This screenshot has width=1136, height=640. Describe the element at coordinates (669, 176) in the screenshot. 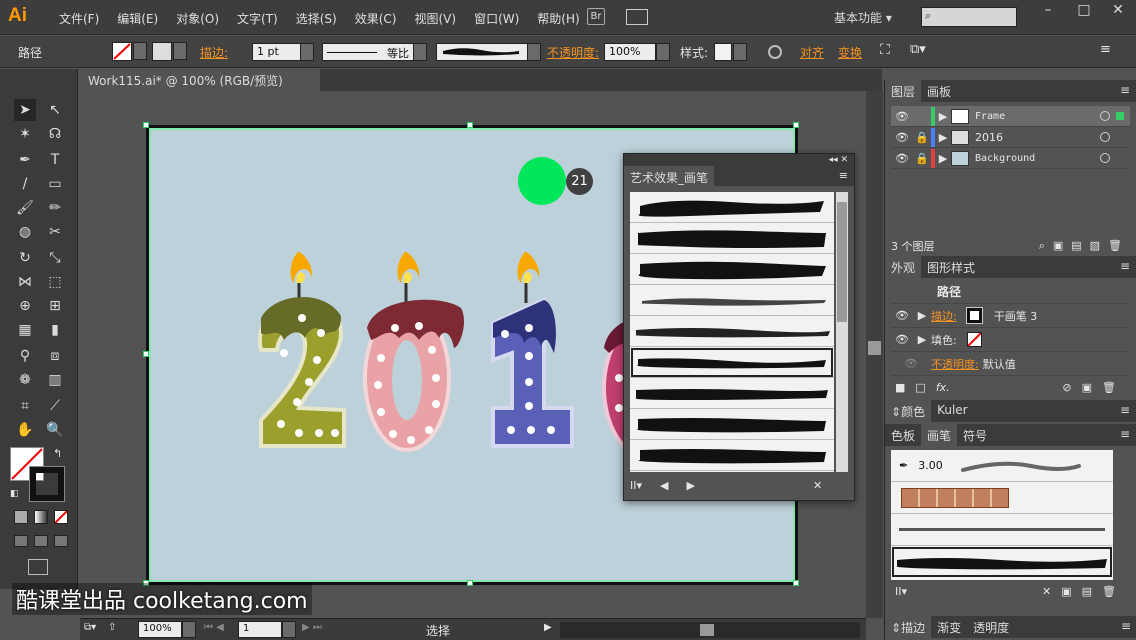

I see `brush-library-tab: 艺术效果_画笔` at that location.